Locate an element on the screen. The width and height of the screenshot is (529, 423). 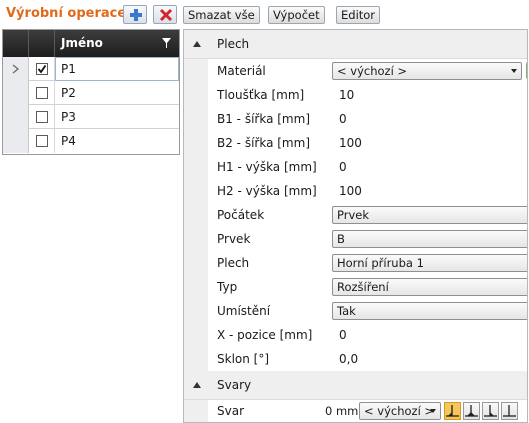
operations-grid: Jméno P1 P2 P3 P4 is located at coordinates (91, 92).